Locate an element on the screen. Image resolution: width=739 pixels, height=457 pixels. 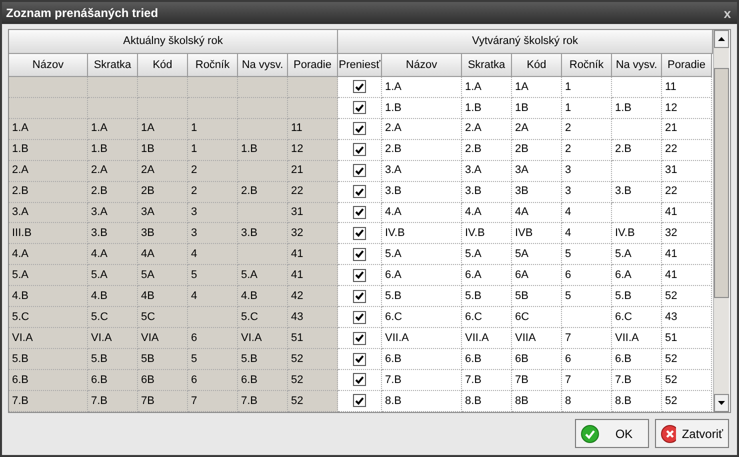
close-button: x is located at coordinates (727, 13).